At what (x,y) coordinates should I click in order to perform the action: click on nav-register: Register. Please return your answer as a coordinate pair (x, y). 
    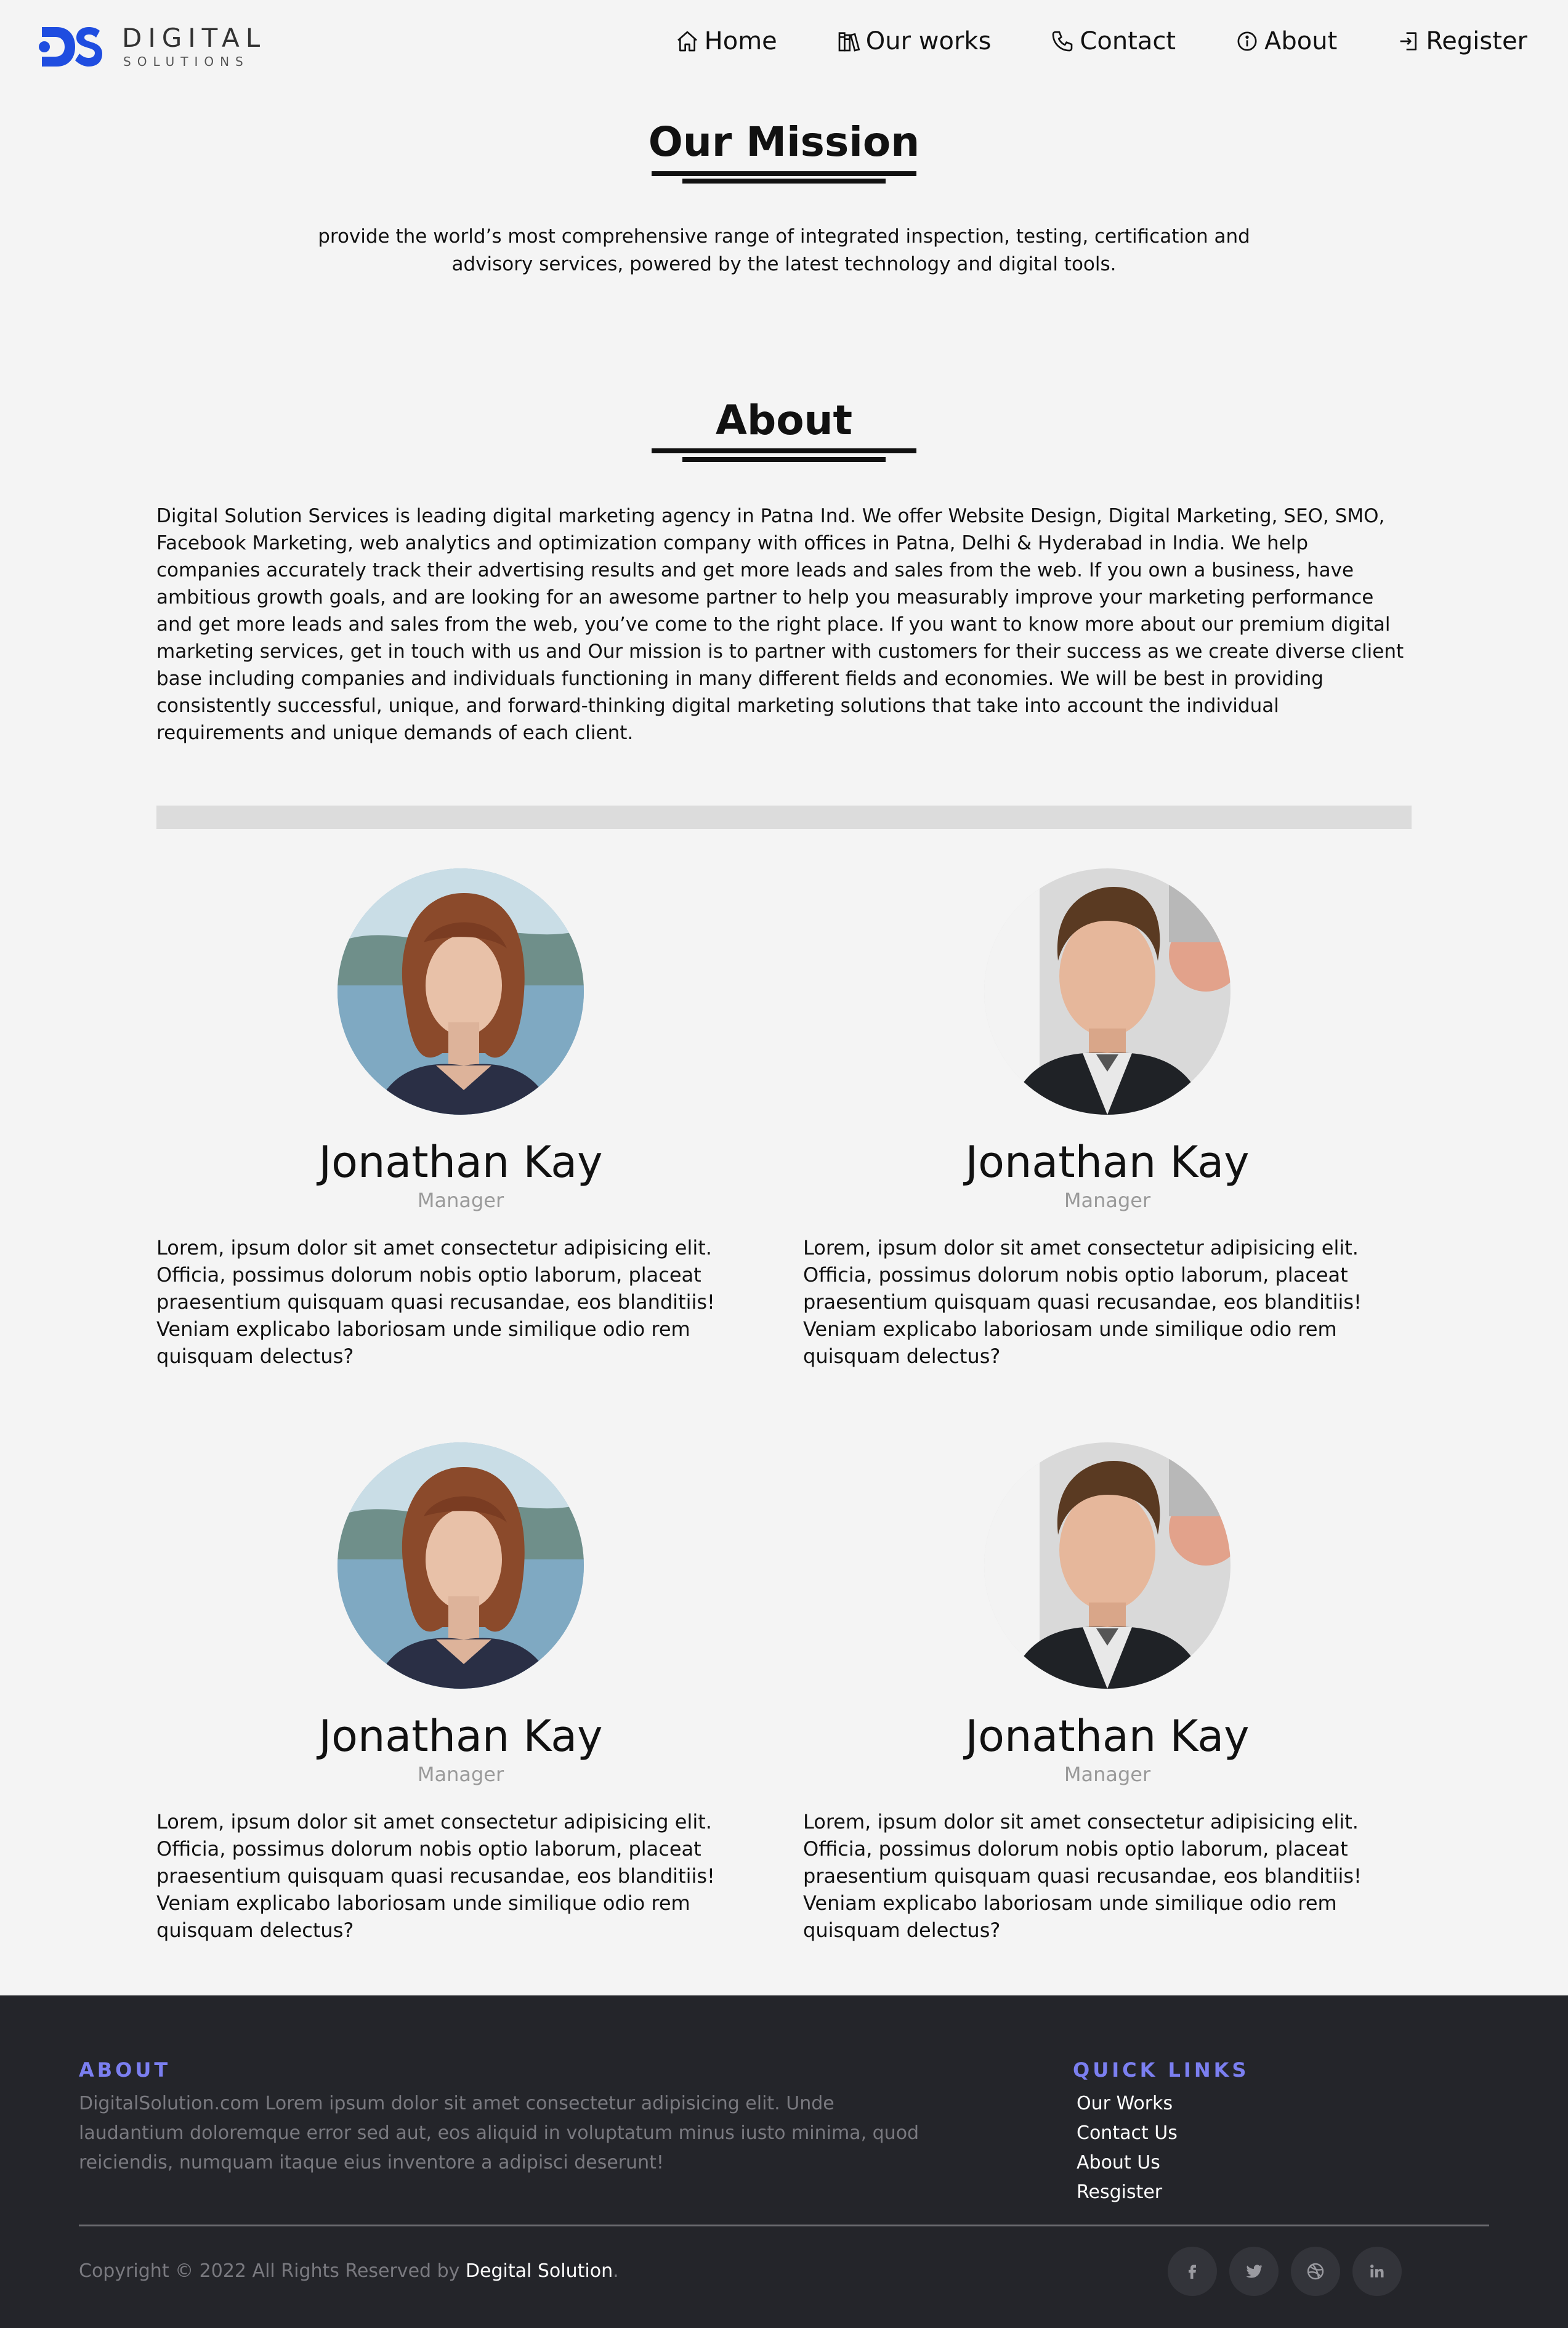
    Looking at the image, I should click on (1462, 41).